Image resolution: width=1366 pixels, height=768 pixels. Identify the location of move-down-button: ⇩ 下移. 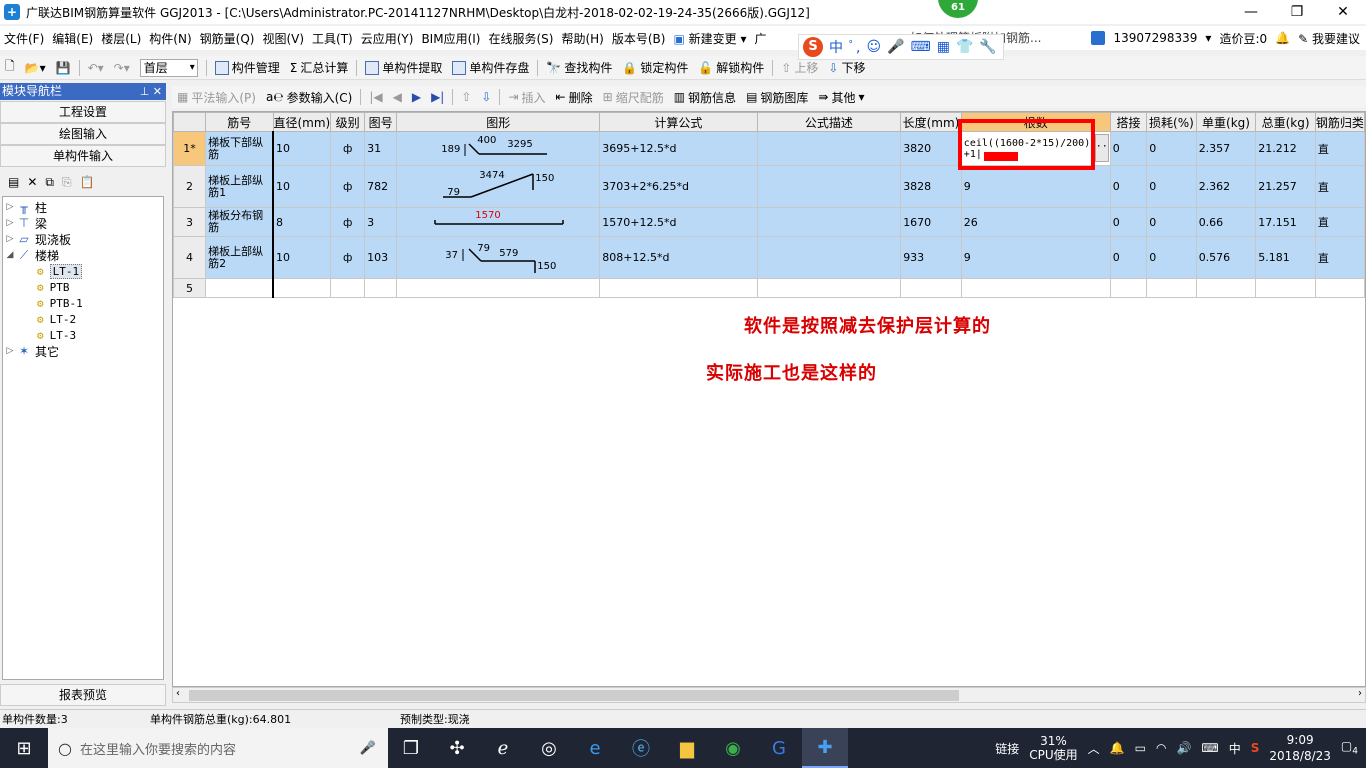
(846, 67).